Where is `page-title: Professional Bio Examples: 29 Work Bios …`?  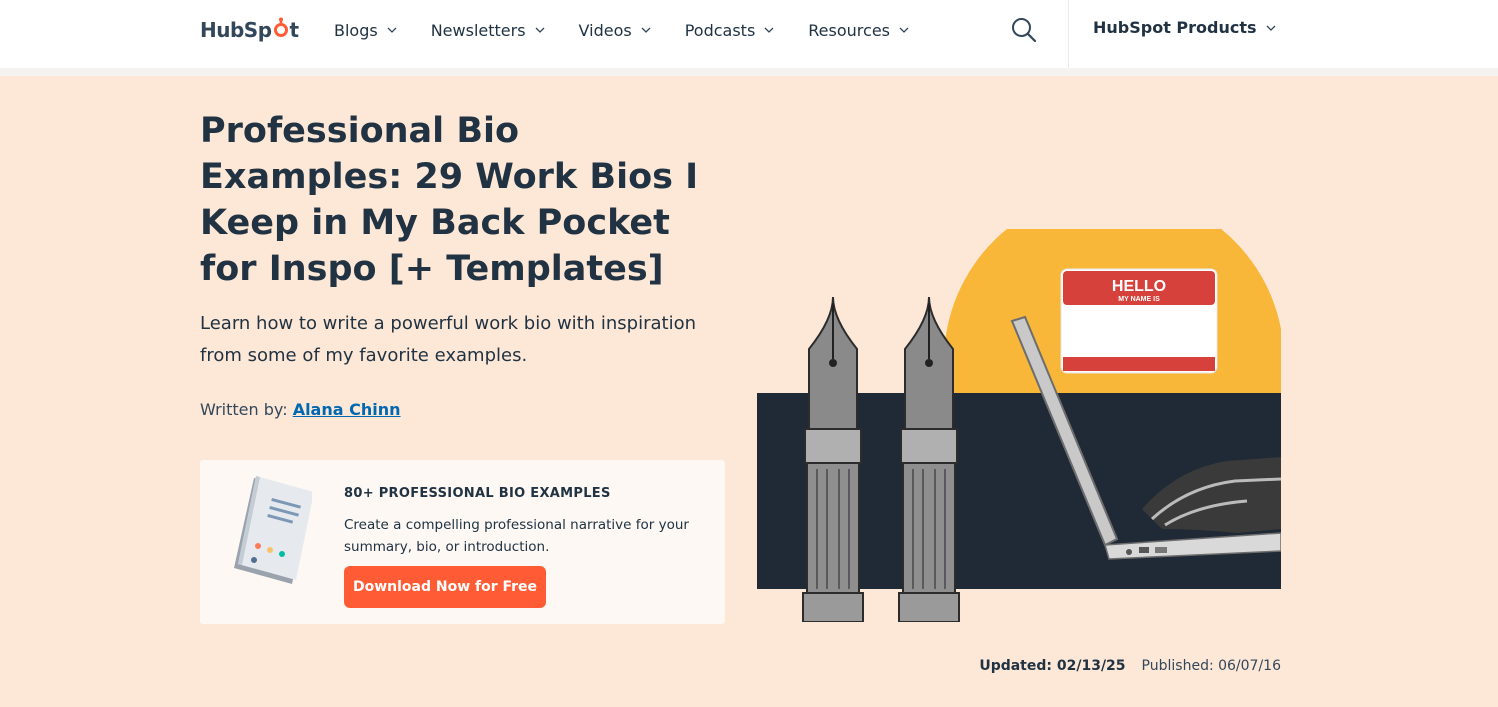 page-title: Professional Bio Examples: 29 Work Bios … is located at coordinates (449, 200).